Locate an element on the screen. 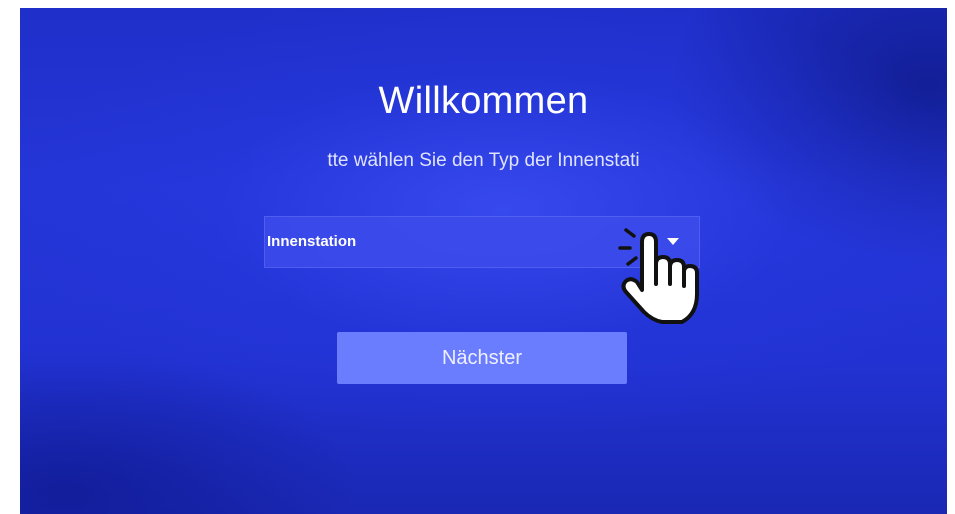  instruction-row: tte wählen Sie den Typ der Innenstati is located at coordinates (483, 161).